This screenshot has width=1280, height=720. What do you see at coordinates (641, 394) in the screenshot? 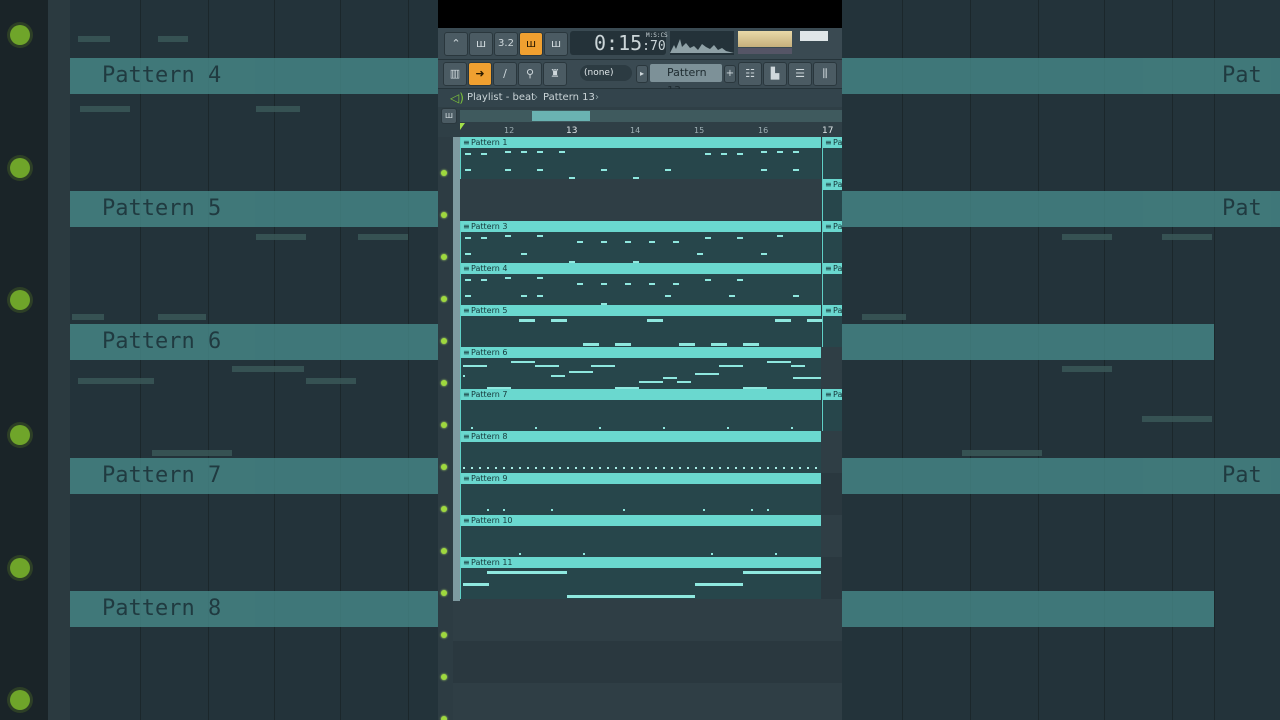
I see `clip-label: Pattern 7` at bounding box center [641, 394].